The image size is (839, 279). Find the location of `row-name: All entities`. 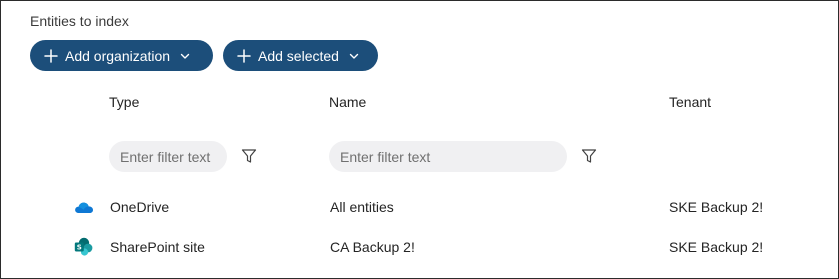

row-name: All entities is located at coordinates (362, 207).